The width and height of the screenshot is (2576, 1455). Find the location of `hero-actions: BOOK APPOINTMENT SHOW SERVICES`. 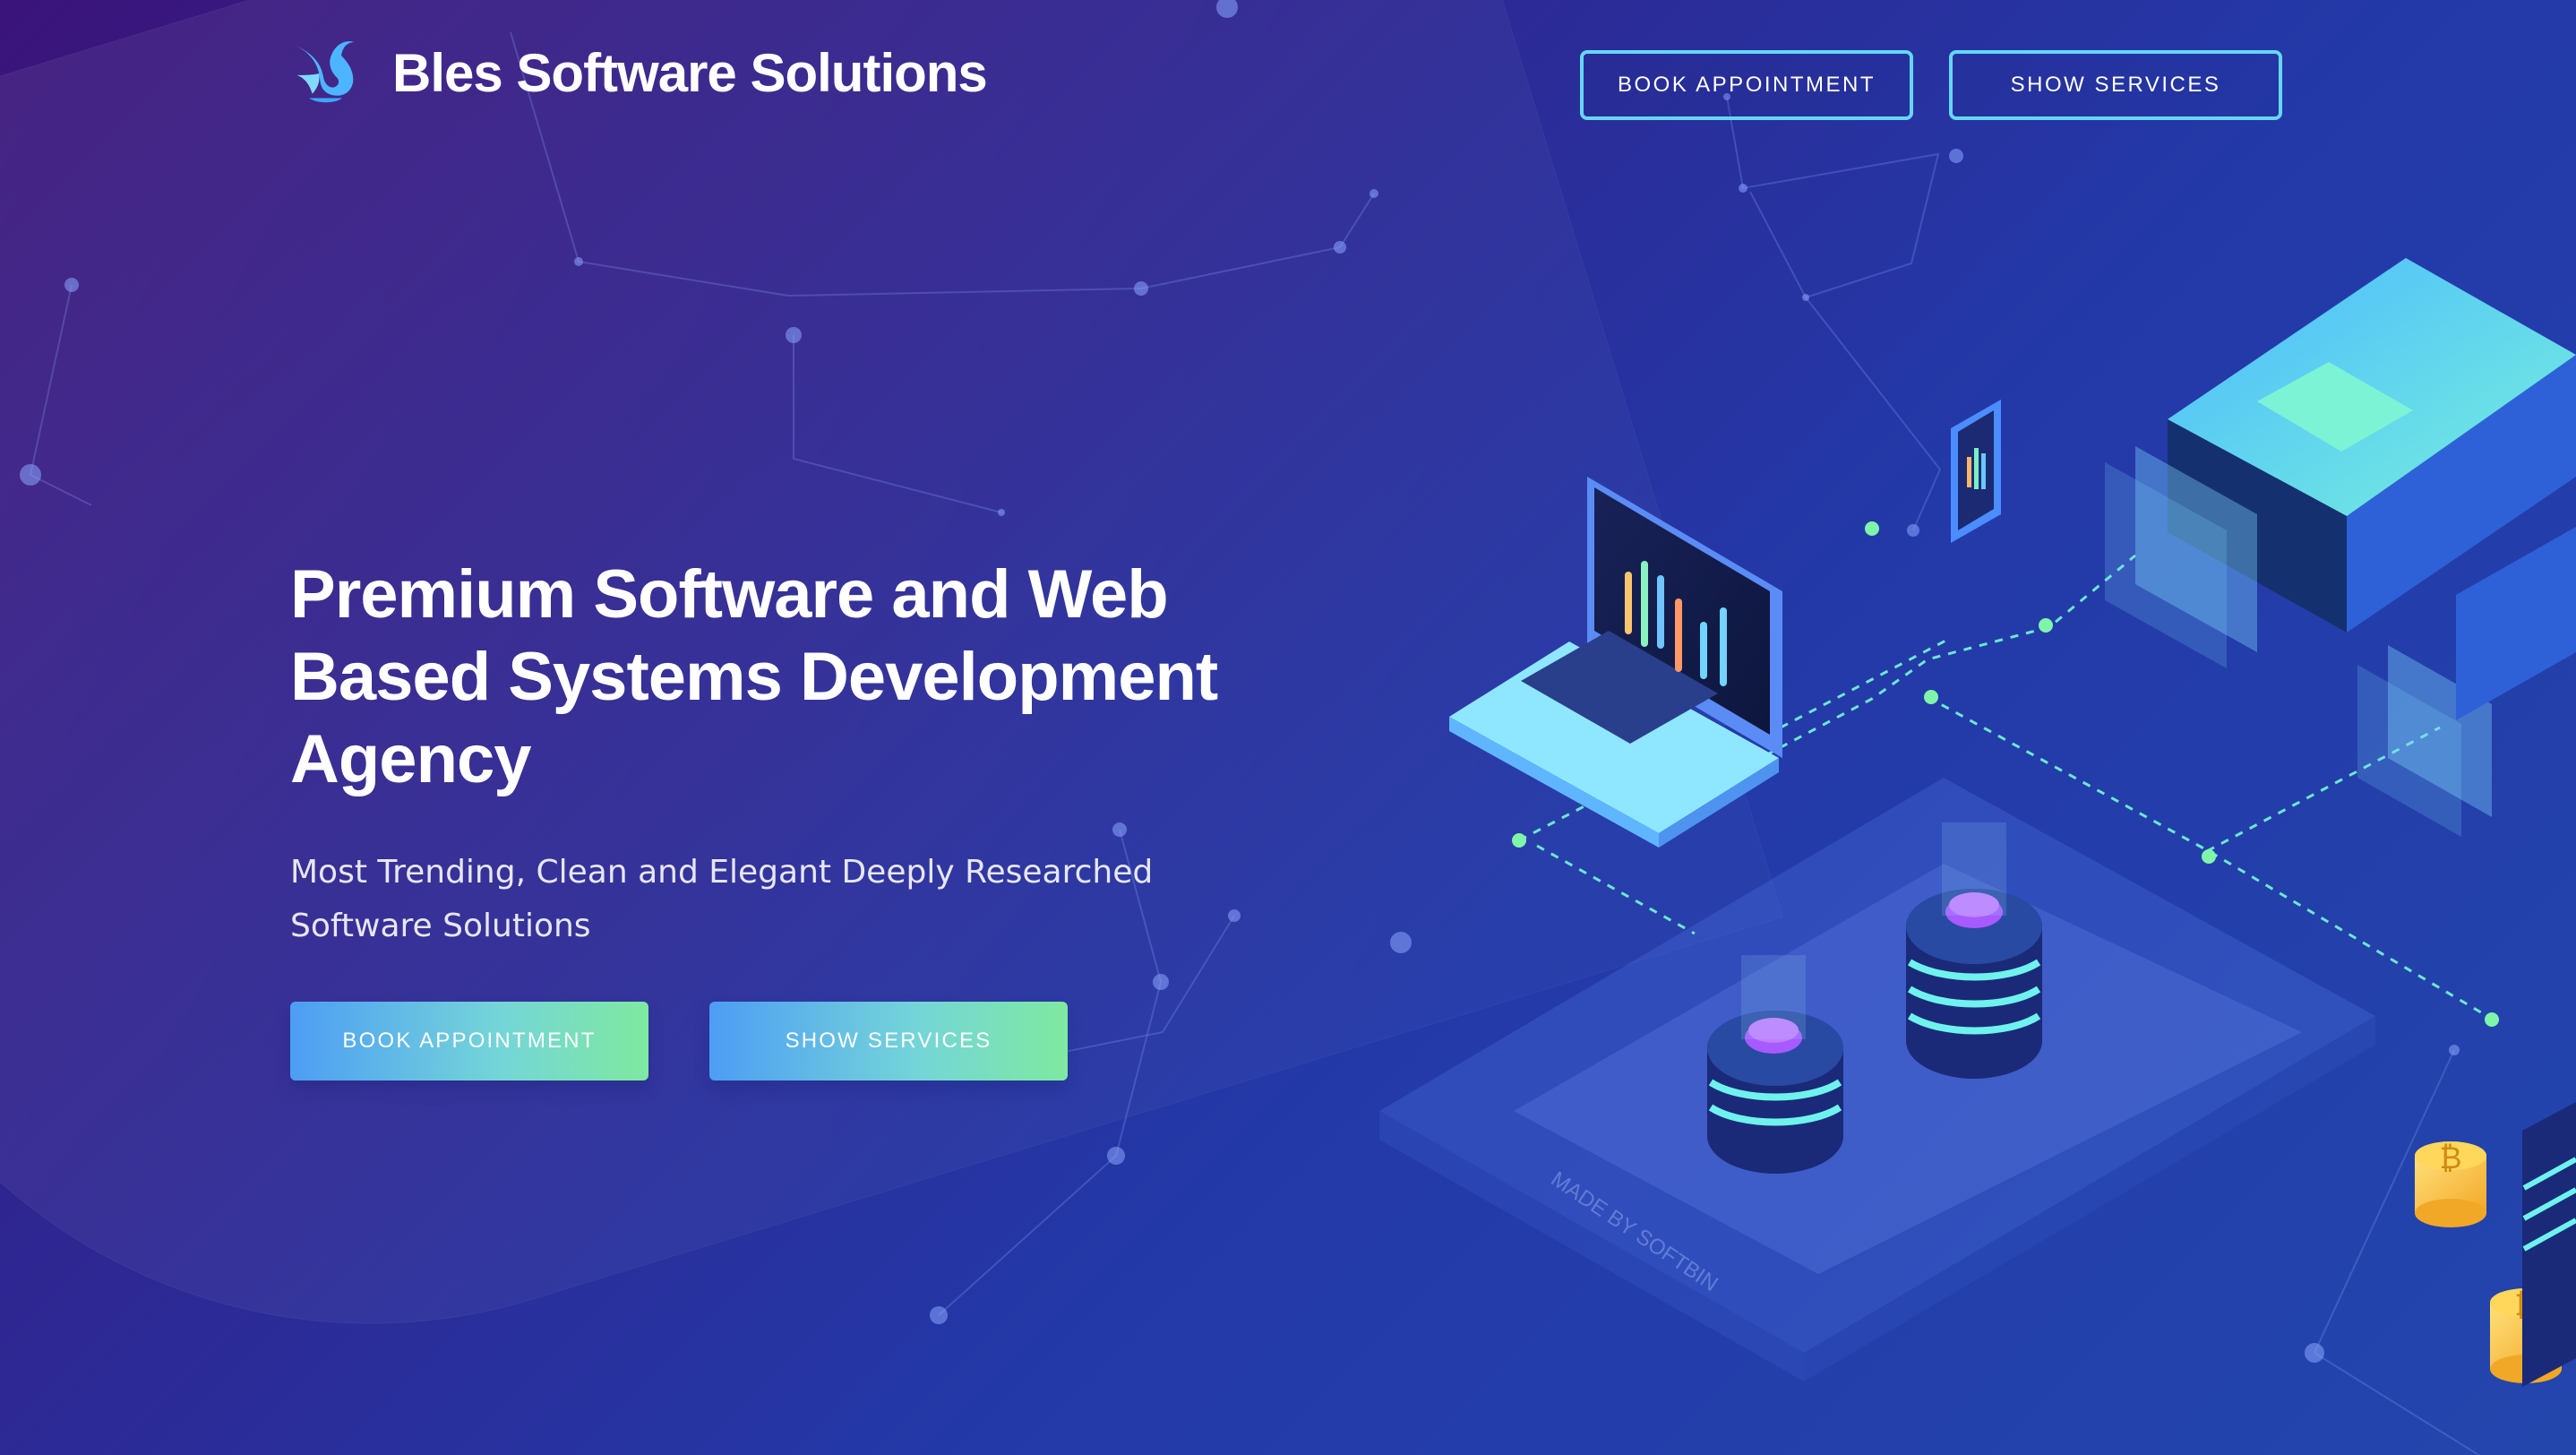

hero-actions: BOOK APPOINTMENT SHOW SERVICES is located at coordinates (774, 1041).